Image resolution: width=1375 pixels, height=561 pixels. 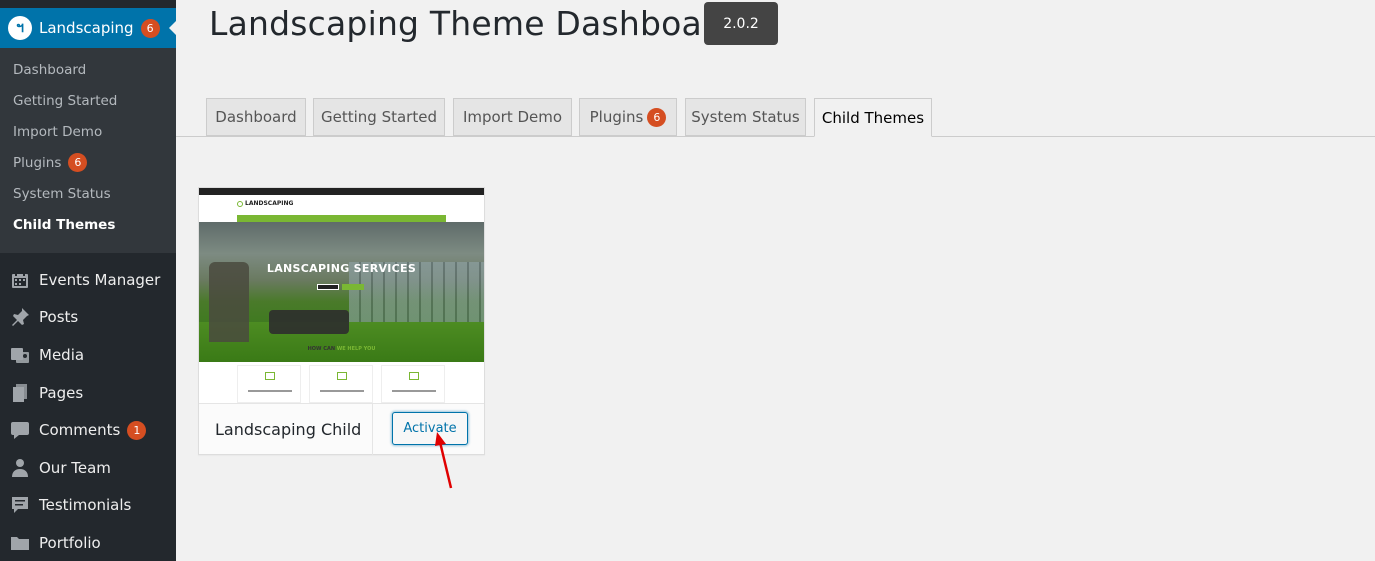 I want to click on plugins-count-badge: 6, so click(x=78, y=162).